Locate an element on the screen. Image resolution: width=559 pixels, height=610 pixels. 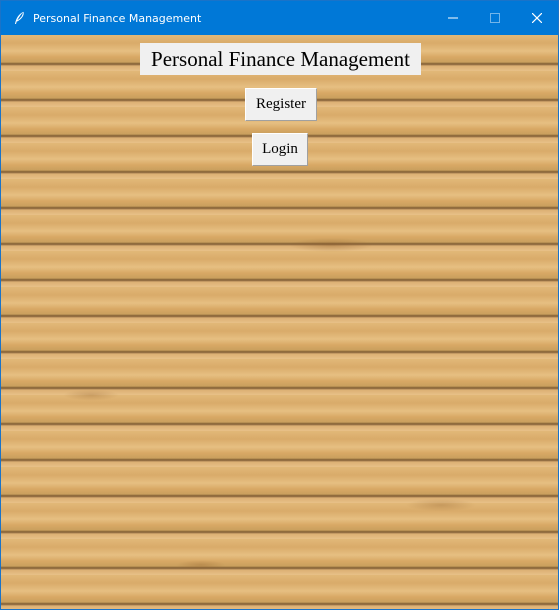
minimize-icon is located at coordinates (453, 18).